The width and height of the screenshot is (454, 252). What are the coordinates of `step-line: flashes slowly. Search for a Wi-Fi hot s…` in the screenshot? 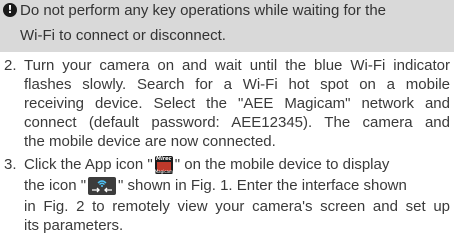 It's located at (237, 84).